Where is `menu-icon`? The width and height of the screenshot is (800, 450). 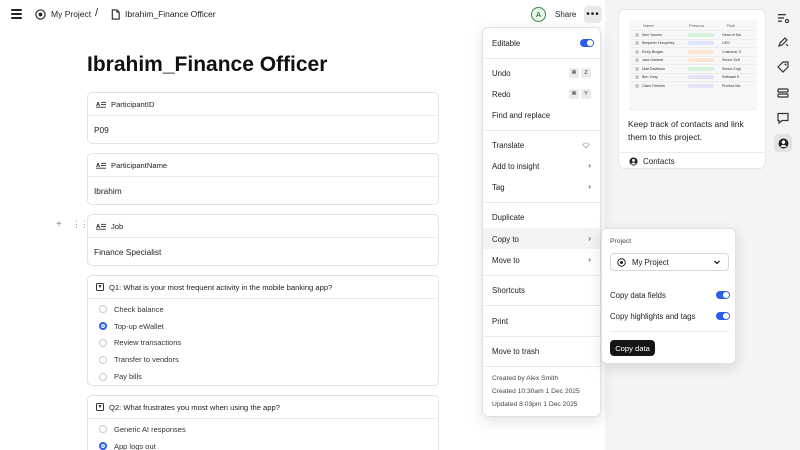
menu-icon is located at coordinates (16, 14).